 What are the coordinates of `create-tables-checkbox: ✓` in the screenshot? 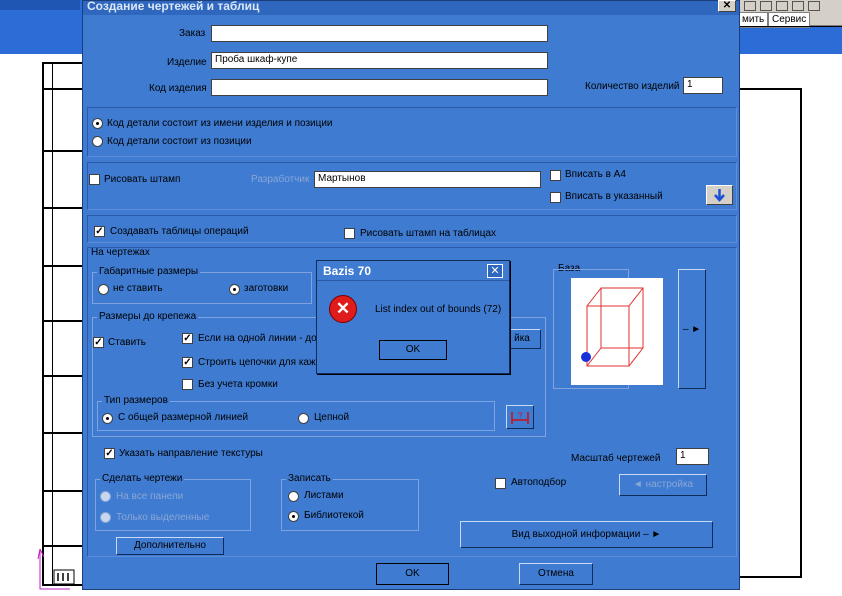 It's located at (99, 231).